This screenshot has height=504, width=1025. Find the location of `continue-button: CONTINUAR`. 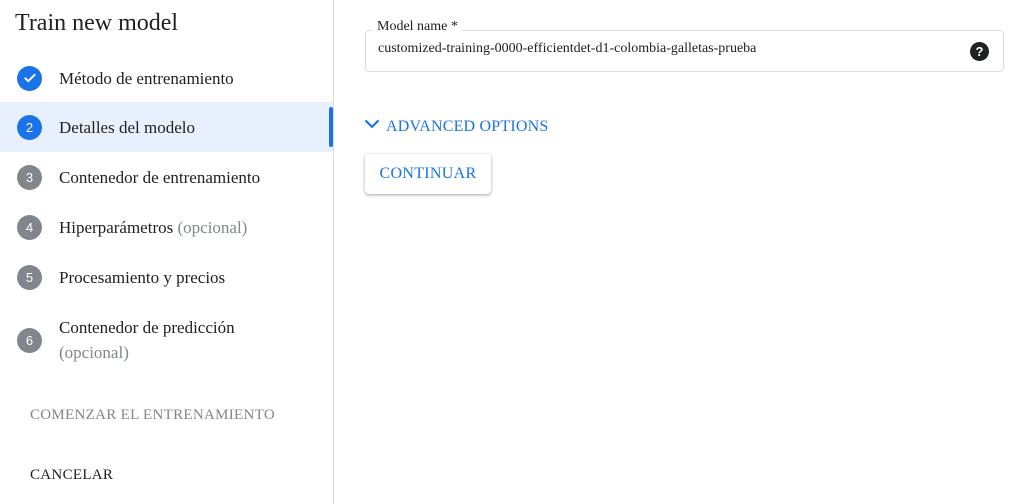

continue-button: CONTINUAR is located at coordinates (428, 174).